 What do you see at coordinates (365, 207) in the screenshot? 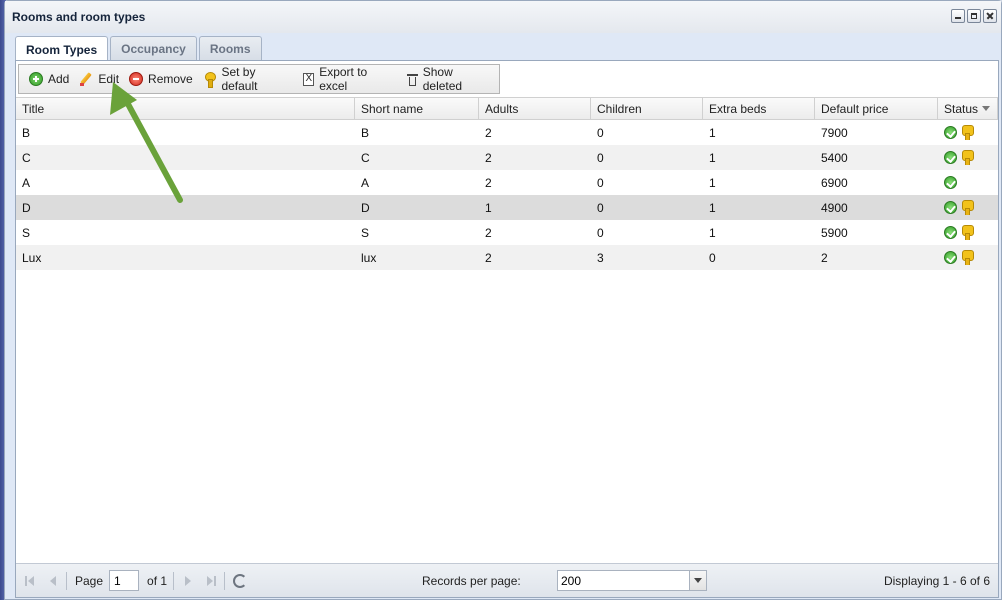
I see `cell-short-name: D` at bounding box center [365, 207].